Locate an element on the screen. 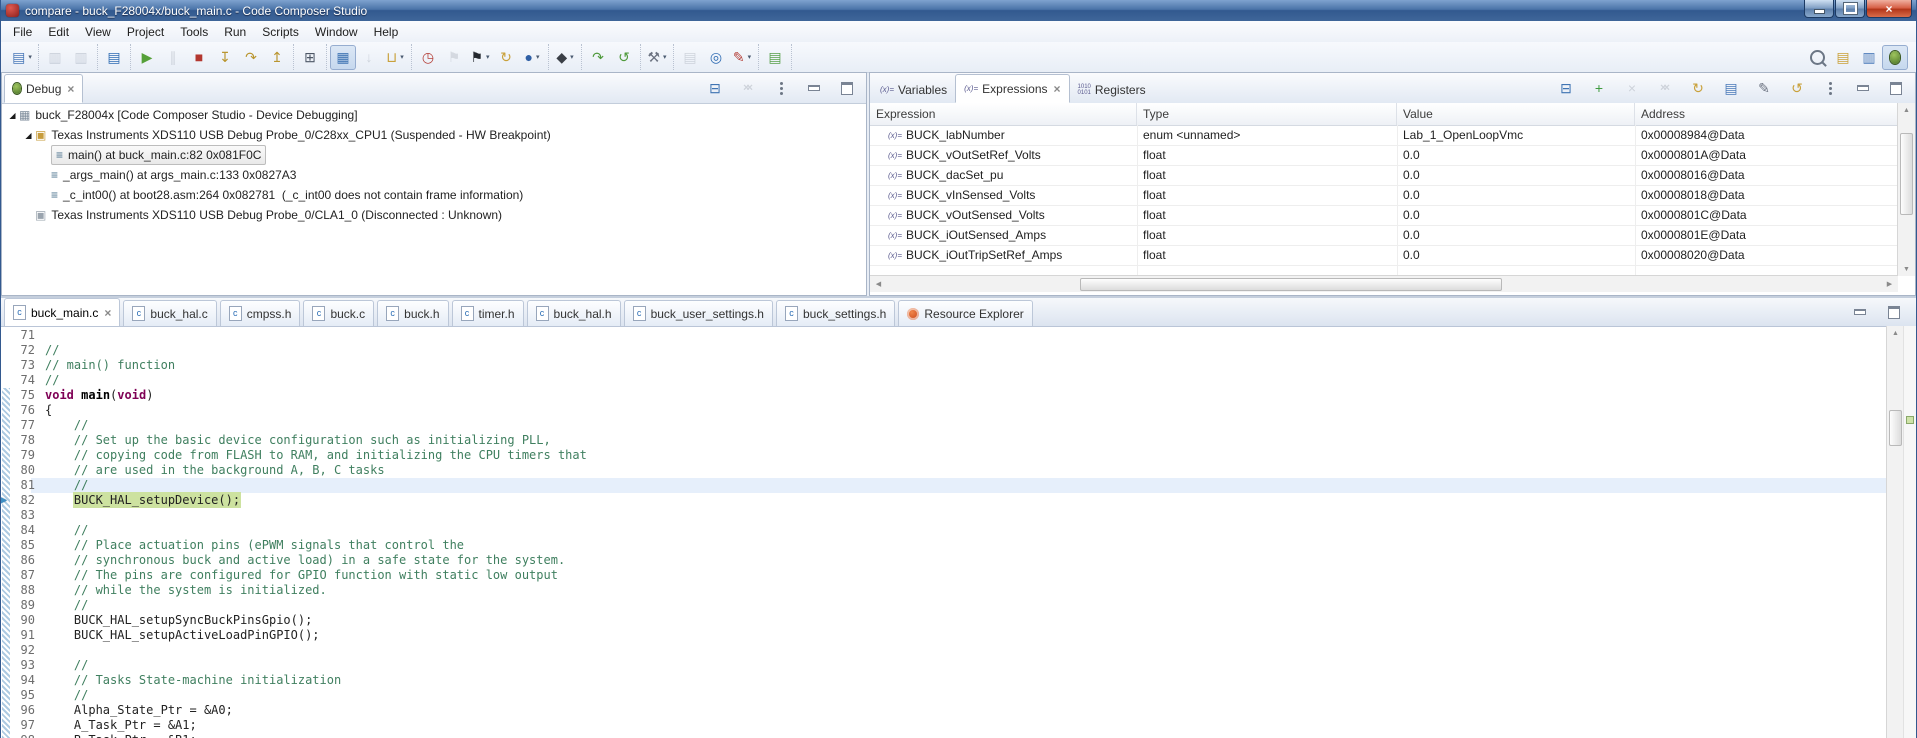  profile-clock-icon: ◷ is located at coordinates (428, 57).